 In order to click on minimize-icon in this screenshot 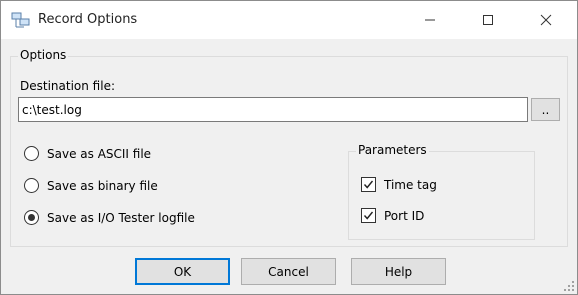, I will do `click(430, 20)`.